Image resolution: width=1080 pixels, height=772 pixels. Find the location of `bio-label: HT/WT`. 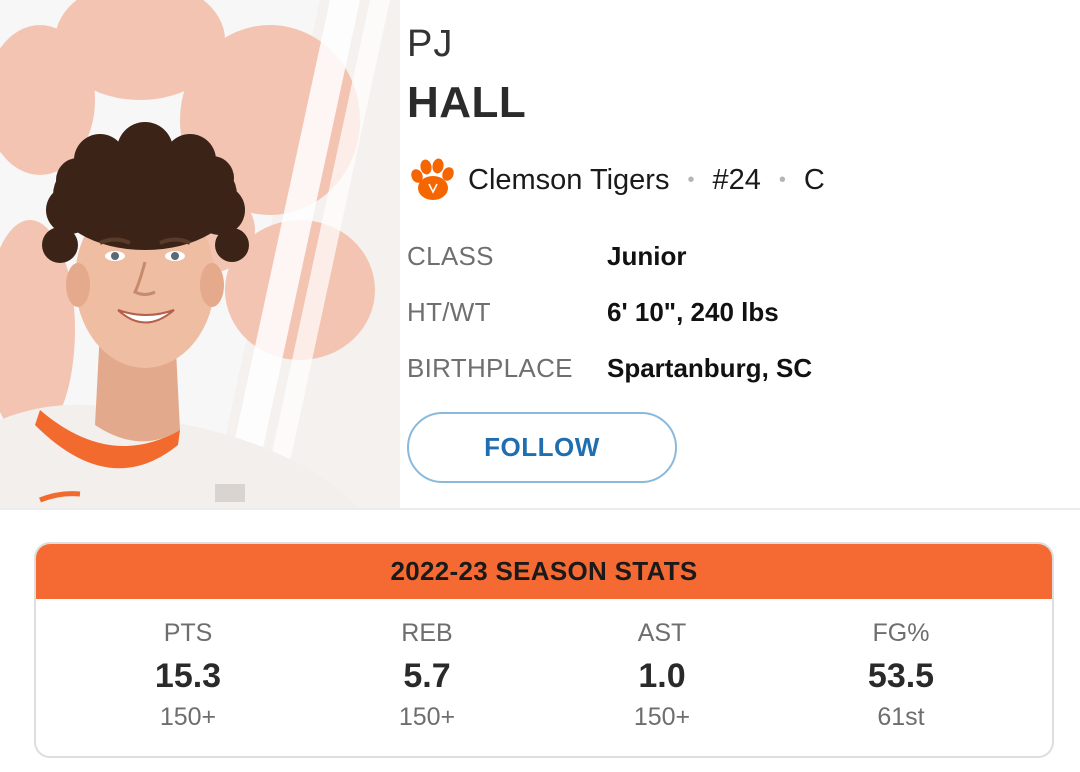

bio-label: HT/WT is located at coordinates (449, 311).